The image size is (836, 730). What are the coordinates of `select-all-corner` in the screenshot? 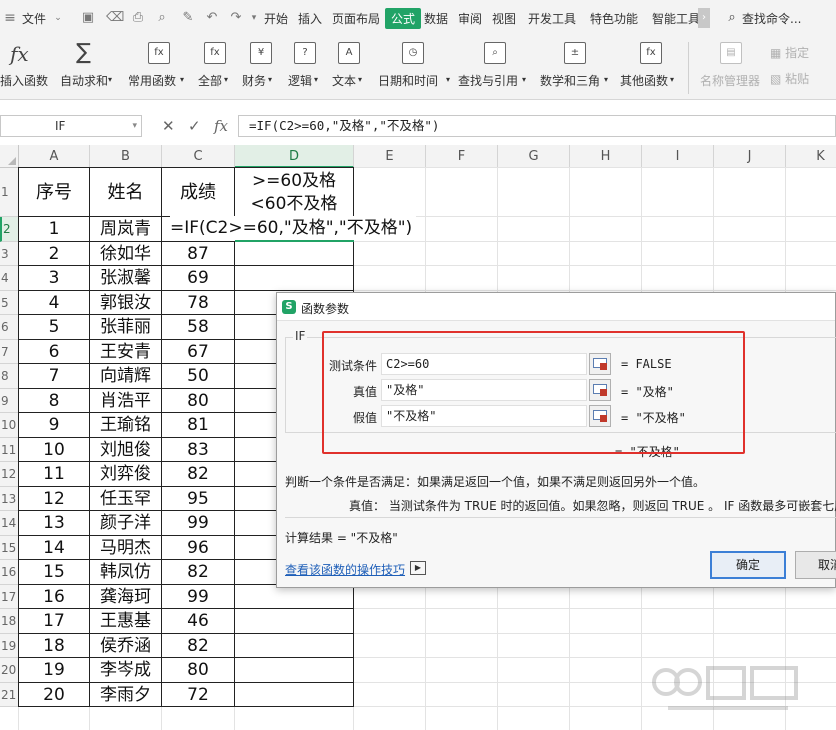 It's located at (9, 156).